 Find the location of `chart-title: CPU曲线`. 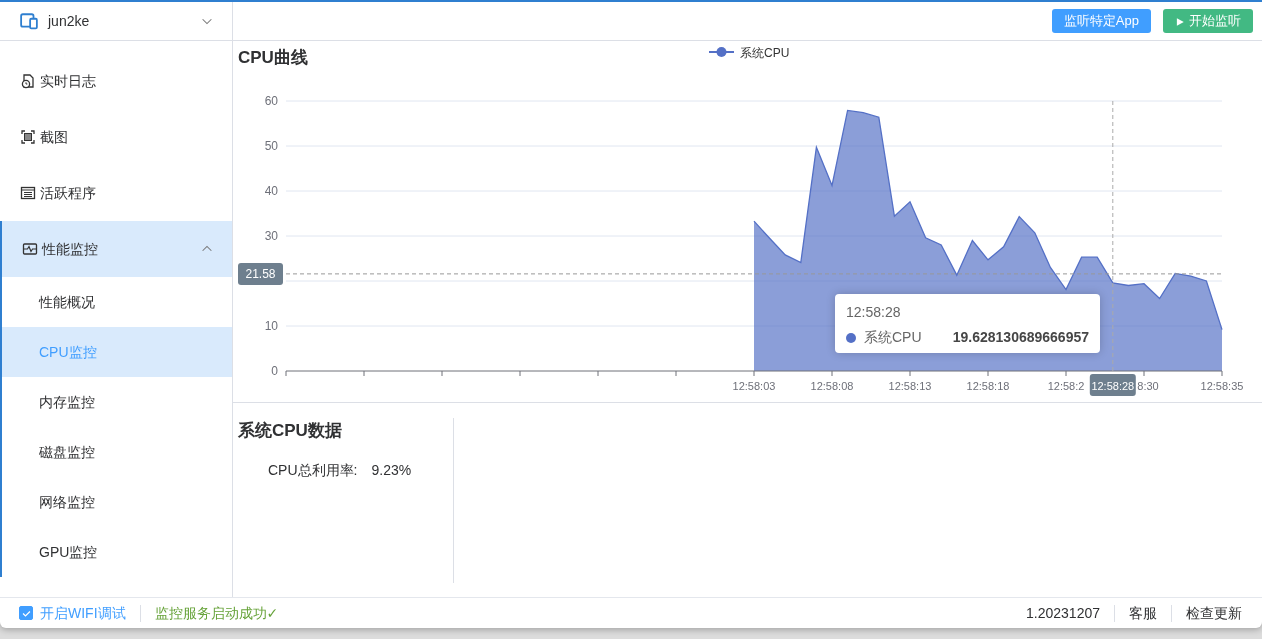

chart-title: CPU曲线 is located at coordinates (273, 57).